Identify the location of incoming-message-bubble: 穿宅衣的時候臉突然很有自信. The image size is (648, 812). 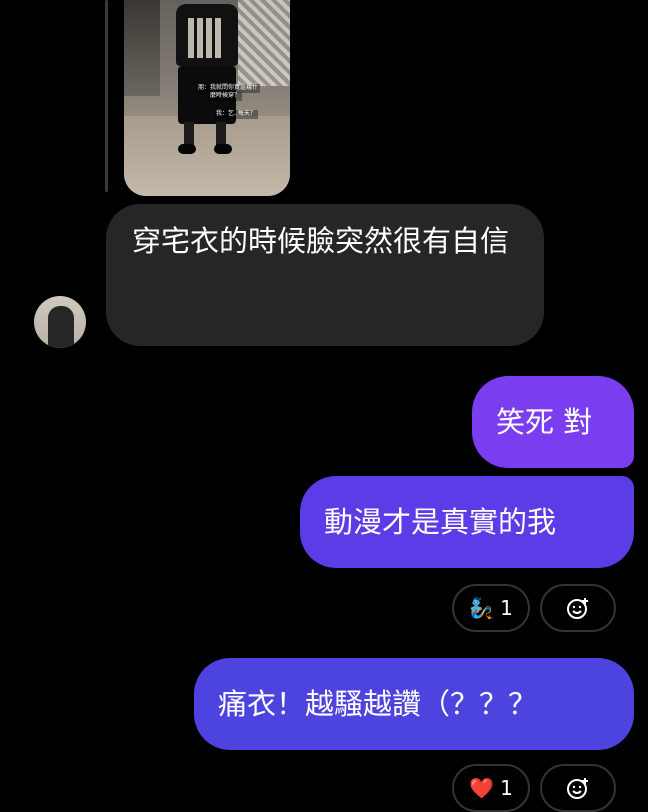
(325, 275).